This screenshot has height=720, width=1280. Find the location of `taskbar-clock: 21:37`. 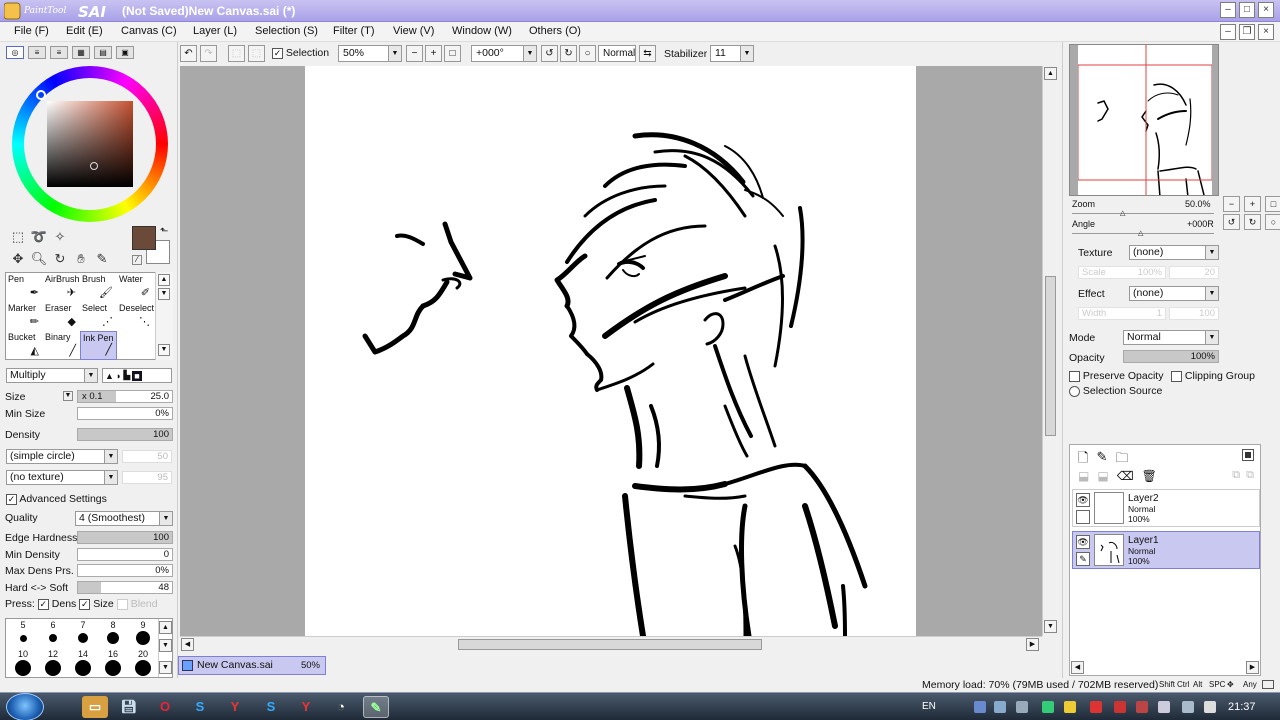

taskbar-clock: 21:37 is located at coordinates (1242, 707).